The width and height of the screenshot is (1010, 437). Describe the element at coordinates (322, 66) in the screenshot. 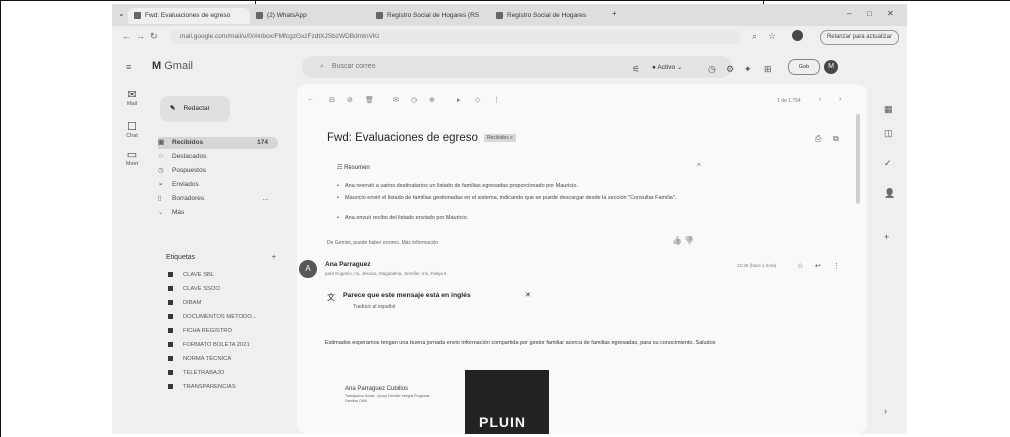

I see `search-icon: ⌕` at that location.